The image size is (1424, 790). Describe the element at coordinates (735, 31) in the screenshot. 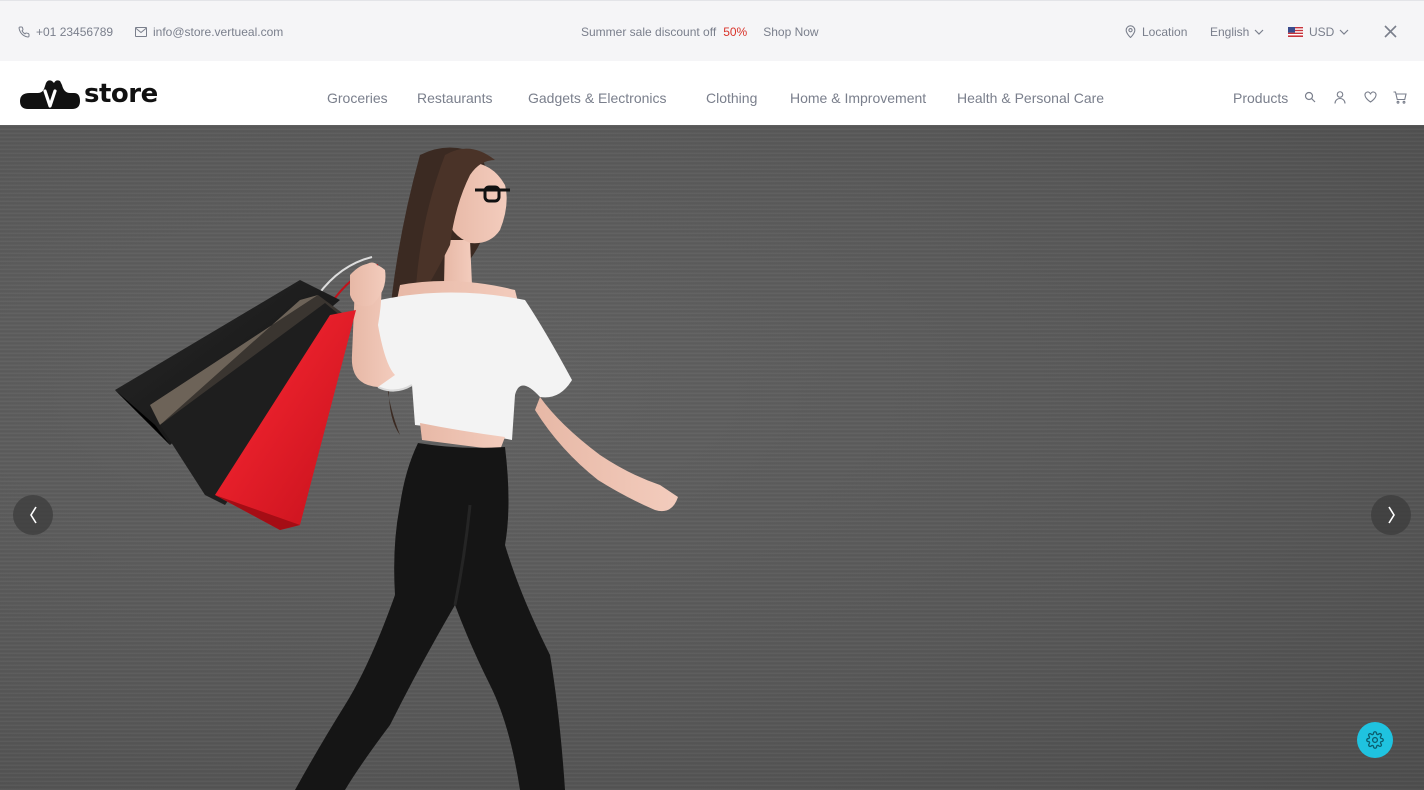

I see `promo-percent: 50%` at that location.